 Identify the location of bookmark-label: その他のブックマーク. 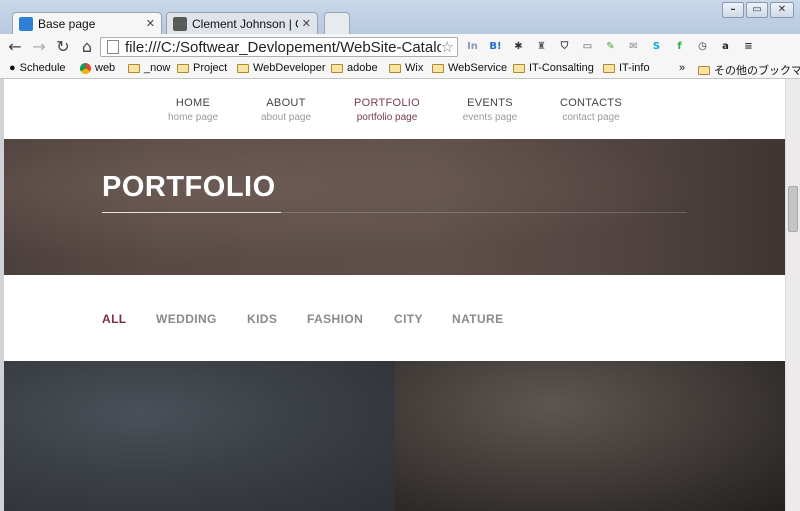
(757, 71).